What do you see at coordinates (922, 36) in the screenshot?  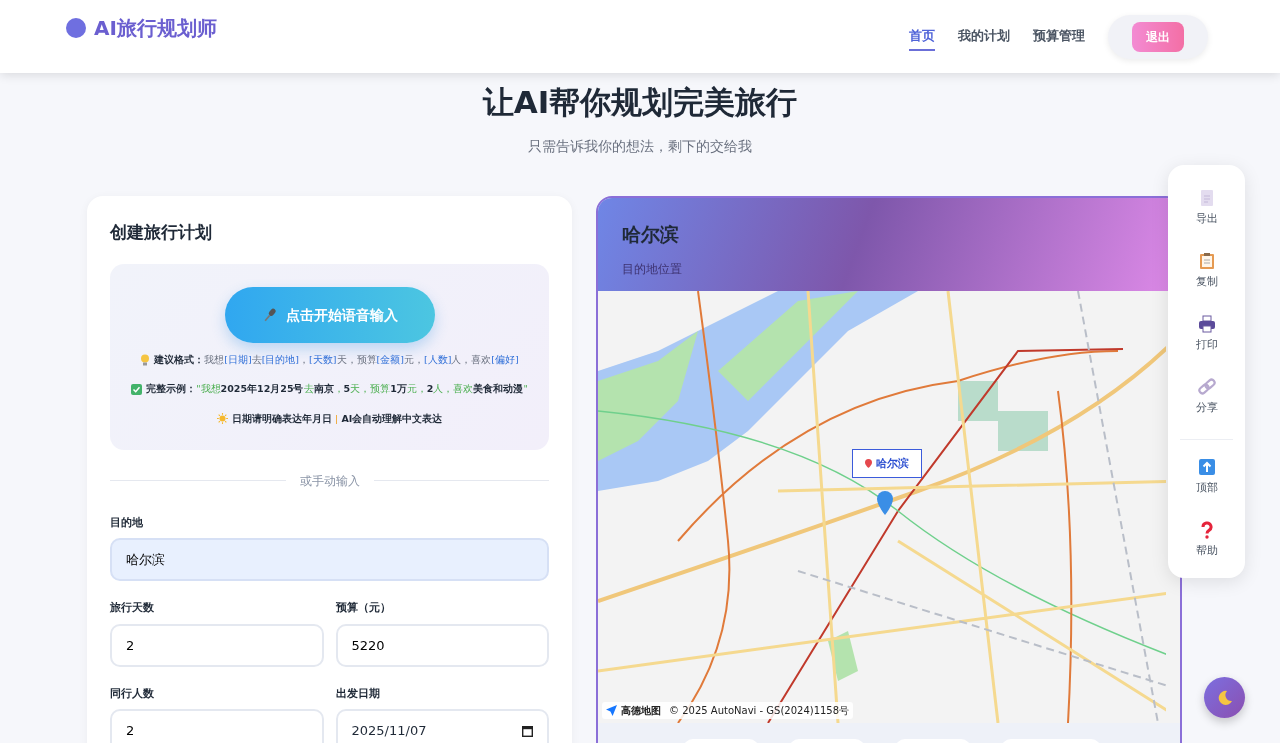 I see `nav-link-tab: 首页` at bounding box center [922, 36].